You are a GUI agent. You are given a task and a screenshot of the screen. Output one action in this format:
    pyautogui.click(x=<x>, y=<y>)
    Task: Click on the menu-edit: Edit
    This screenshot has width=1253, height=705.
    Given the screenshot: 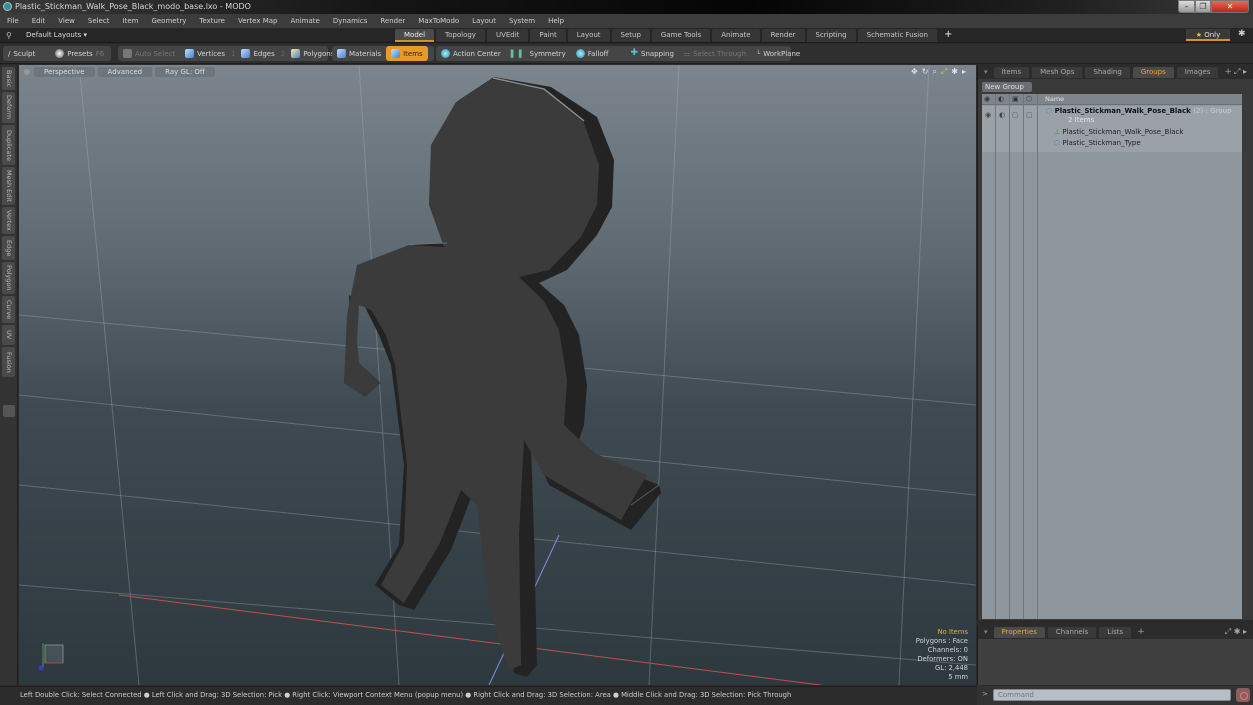 What is the action you would take?
    pyautogui.click(x=38, y=21)
    